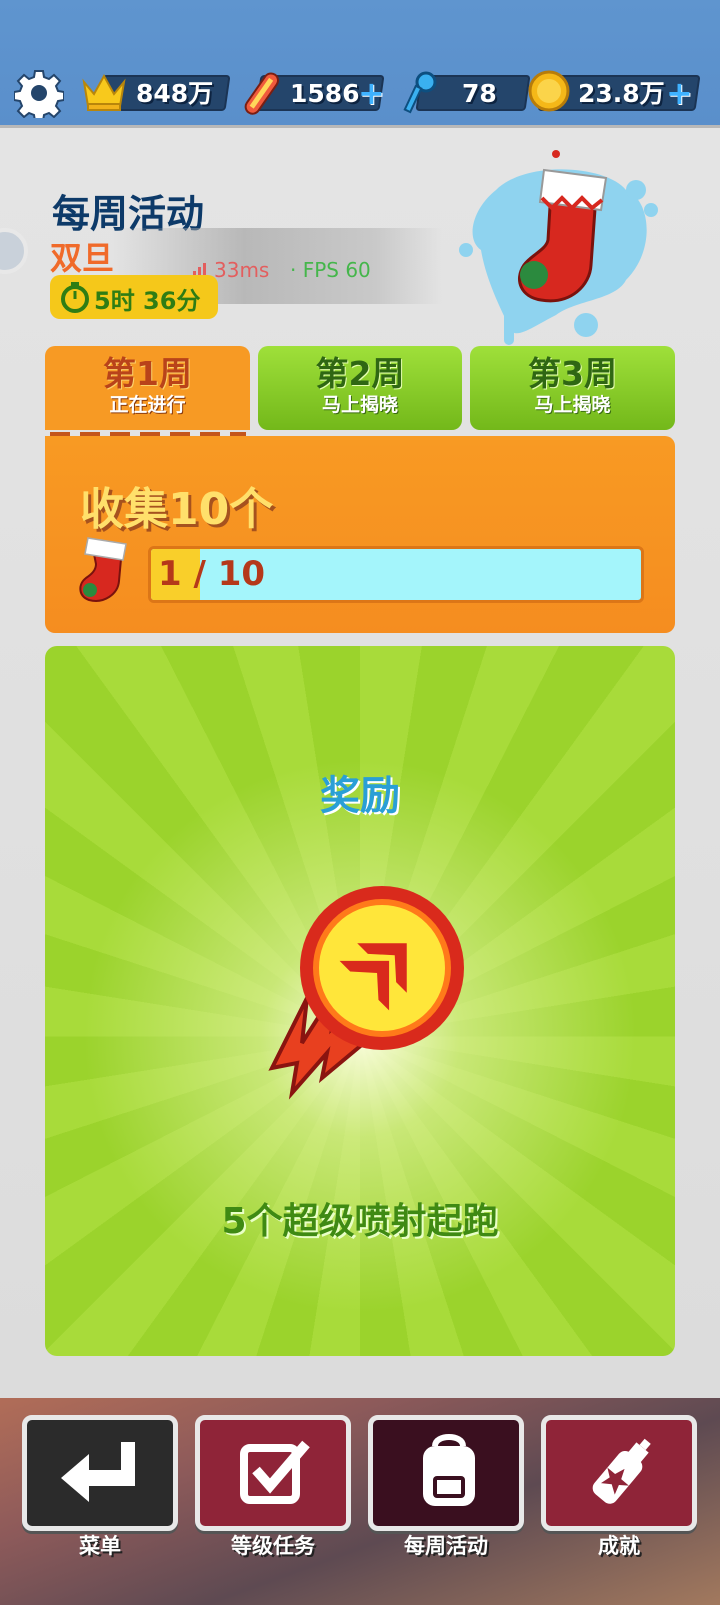 Image resolution: width=720 pixels, height=1605 pixels. Describe the element at coordinates (330, 270) in the screenshot. I see `fps-readout: · FPS 60` at that location.